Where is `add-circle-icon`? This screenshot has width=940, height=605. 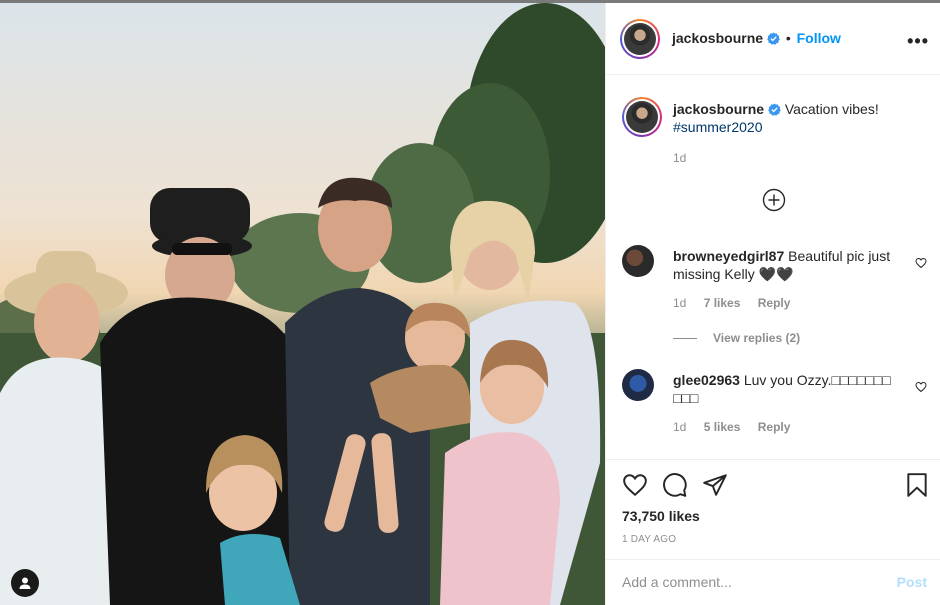 add-circle-icon is located at coordinates (774, 200).